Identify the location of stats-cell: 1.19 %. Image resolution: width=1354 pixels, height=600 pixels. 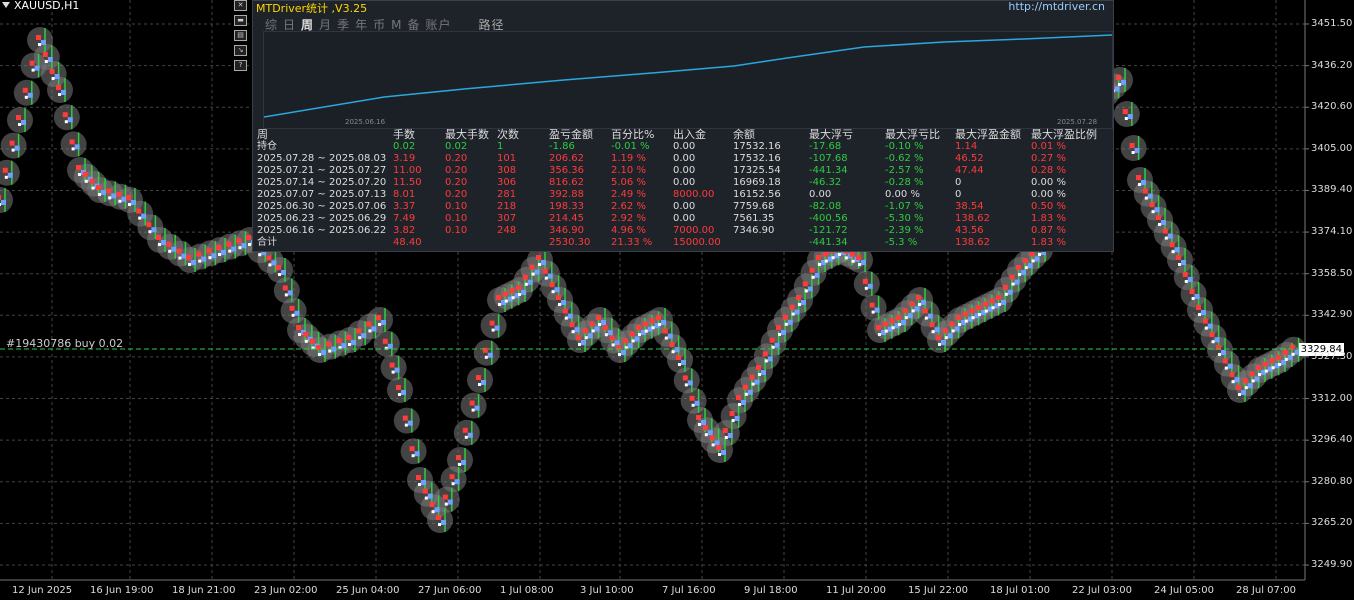
(628, 158).